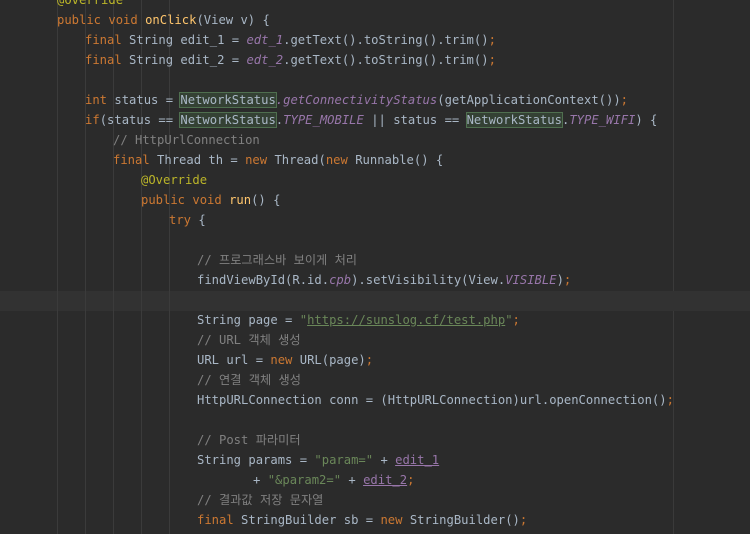  What do you see at coordinates (311, 520) in the screenshot?
I see `code-token: StringBuilder sb =` at bounding box center [311, 520].